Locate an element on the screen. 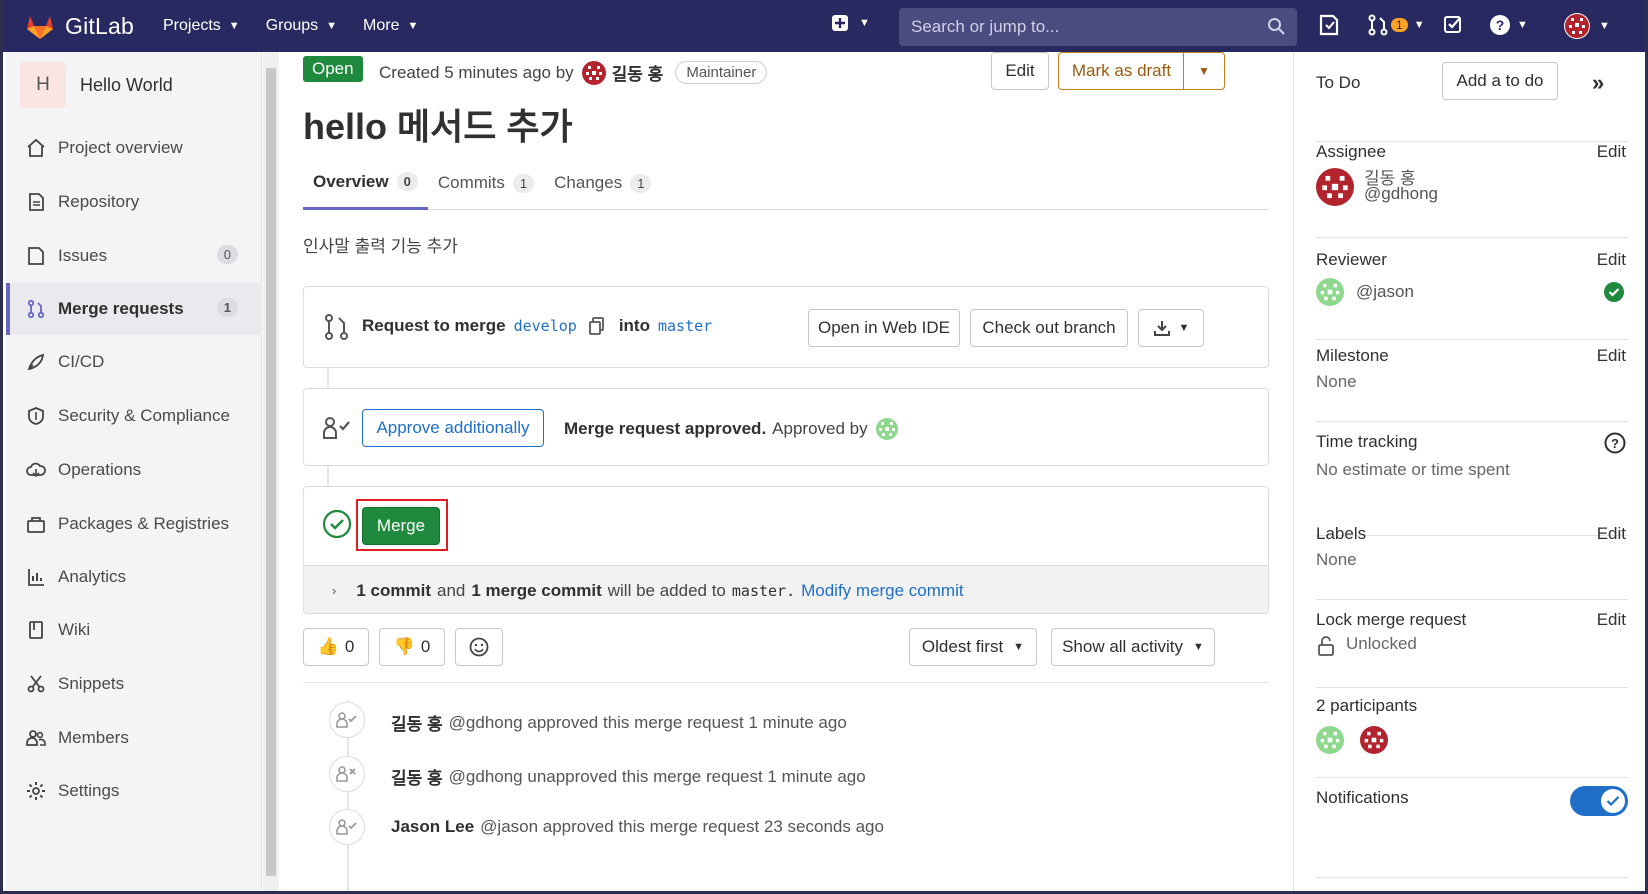  sidebar-item-packages-registries: Packages & Registries is located at coordinates (134, 524).